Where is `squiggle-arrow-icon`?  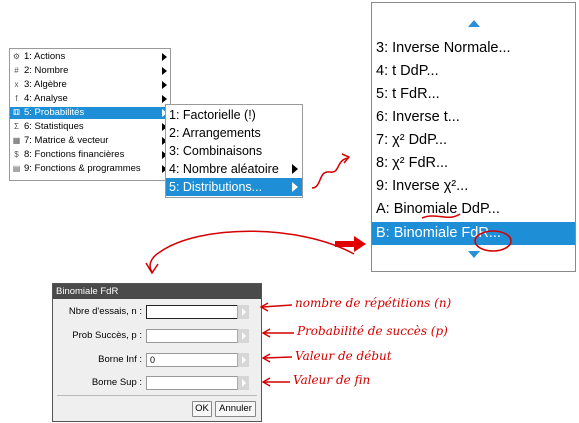
squiggle-arrow-icon is located at coordinates (330, 173).